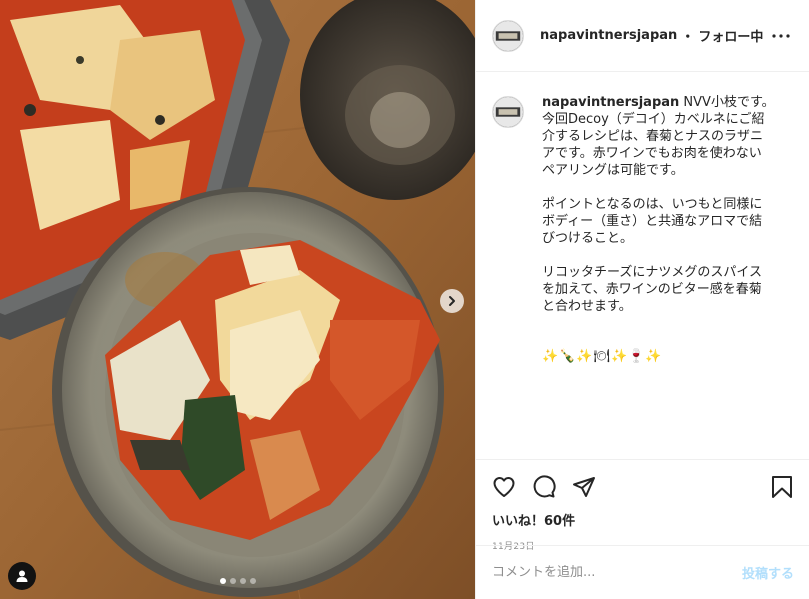 This screenshot has height=599, width=809. What do you see at coordinates (237, 581) in the screenshot?
I see `carousel-indicator` at bounding box center [237, 581].